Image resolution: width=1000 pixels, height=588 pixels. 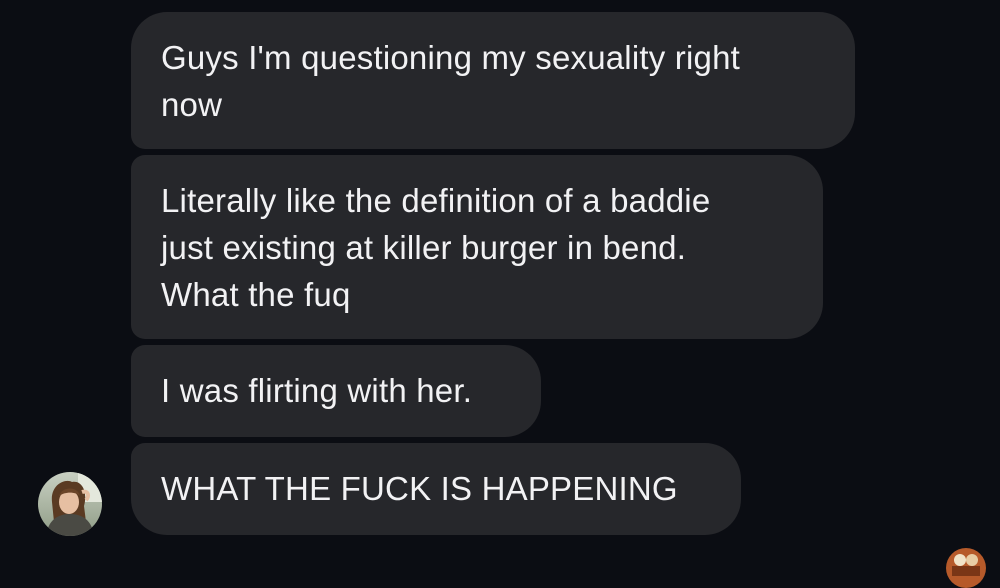 I want to click on message-bubble: I was flirting with her., so click(x=336, y=391).